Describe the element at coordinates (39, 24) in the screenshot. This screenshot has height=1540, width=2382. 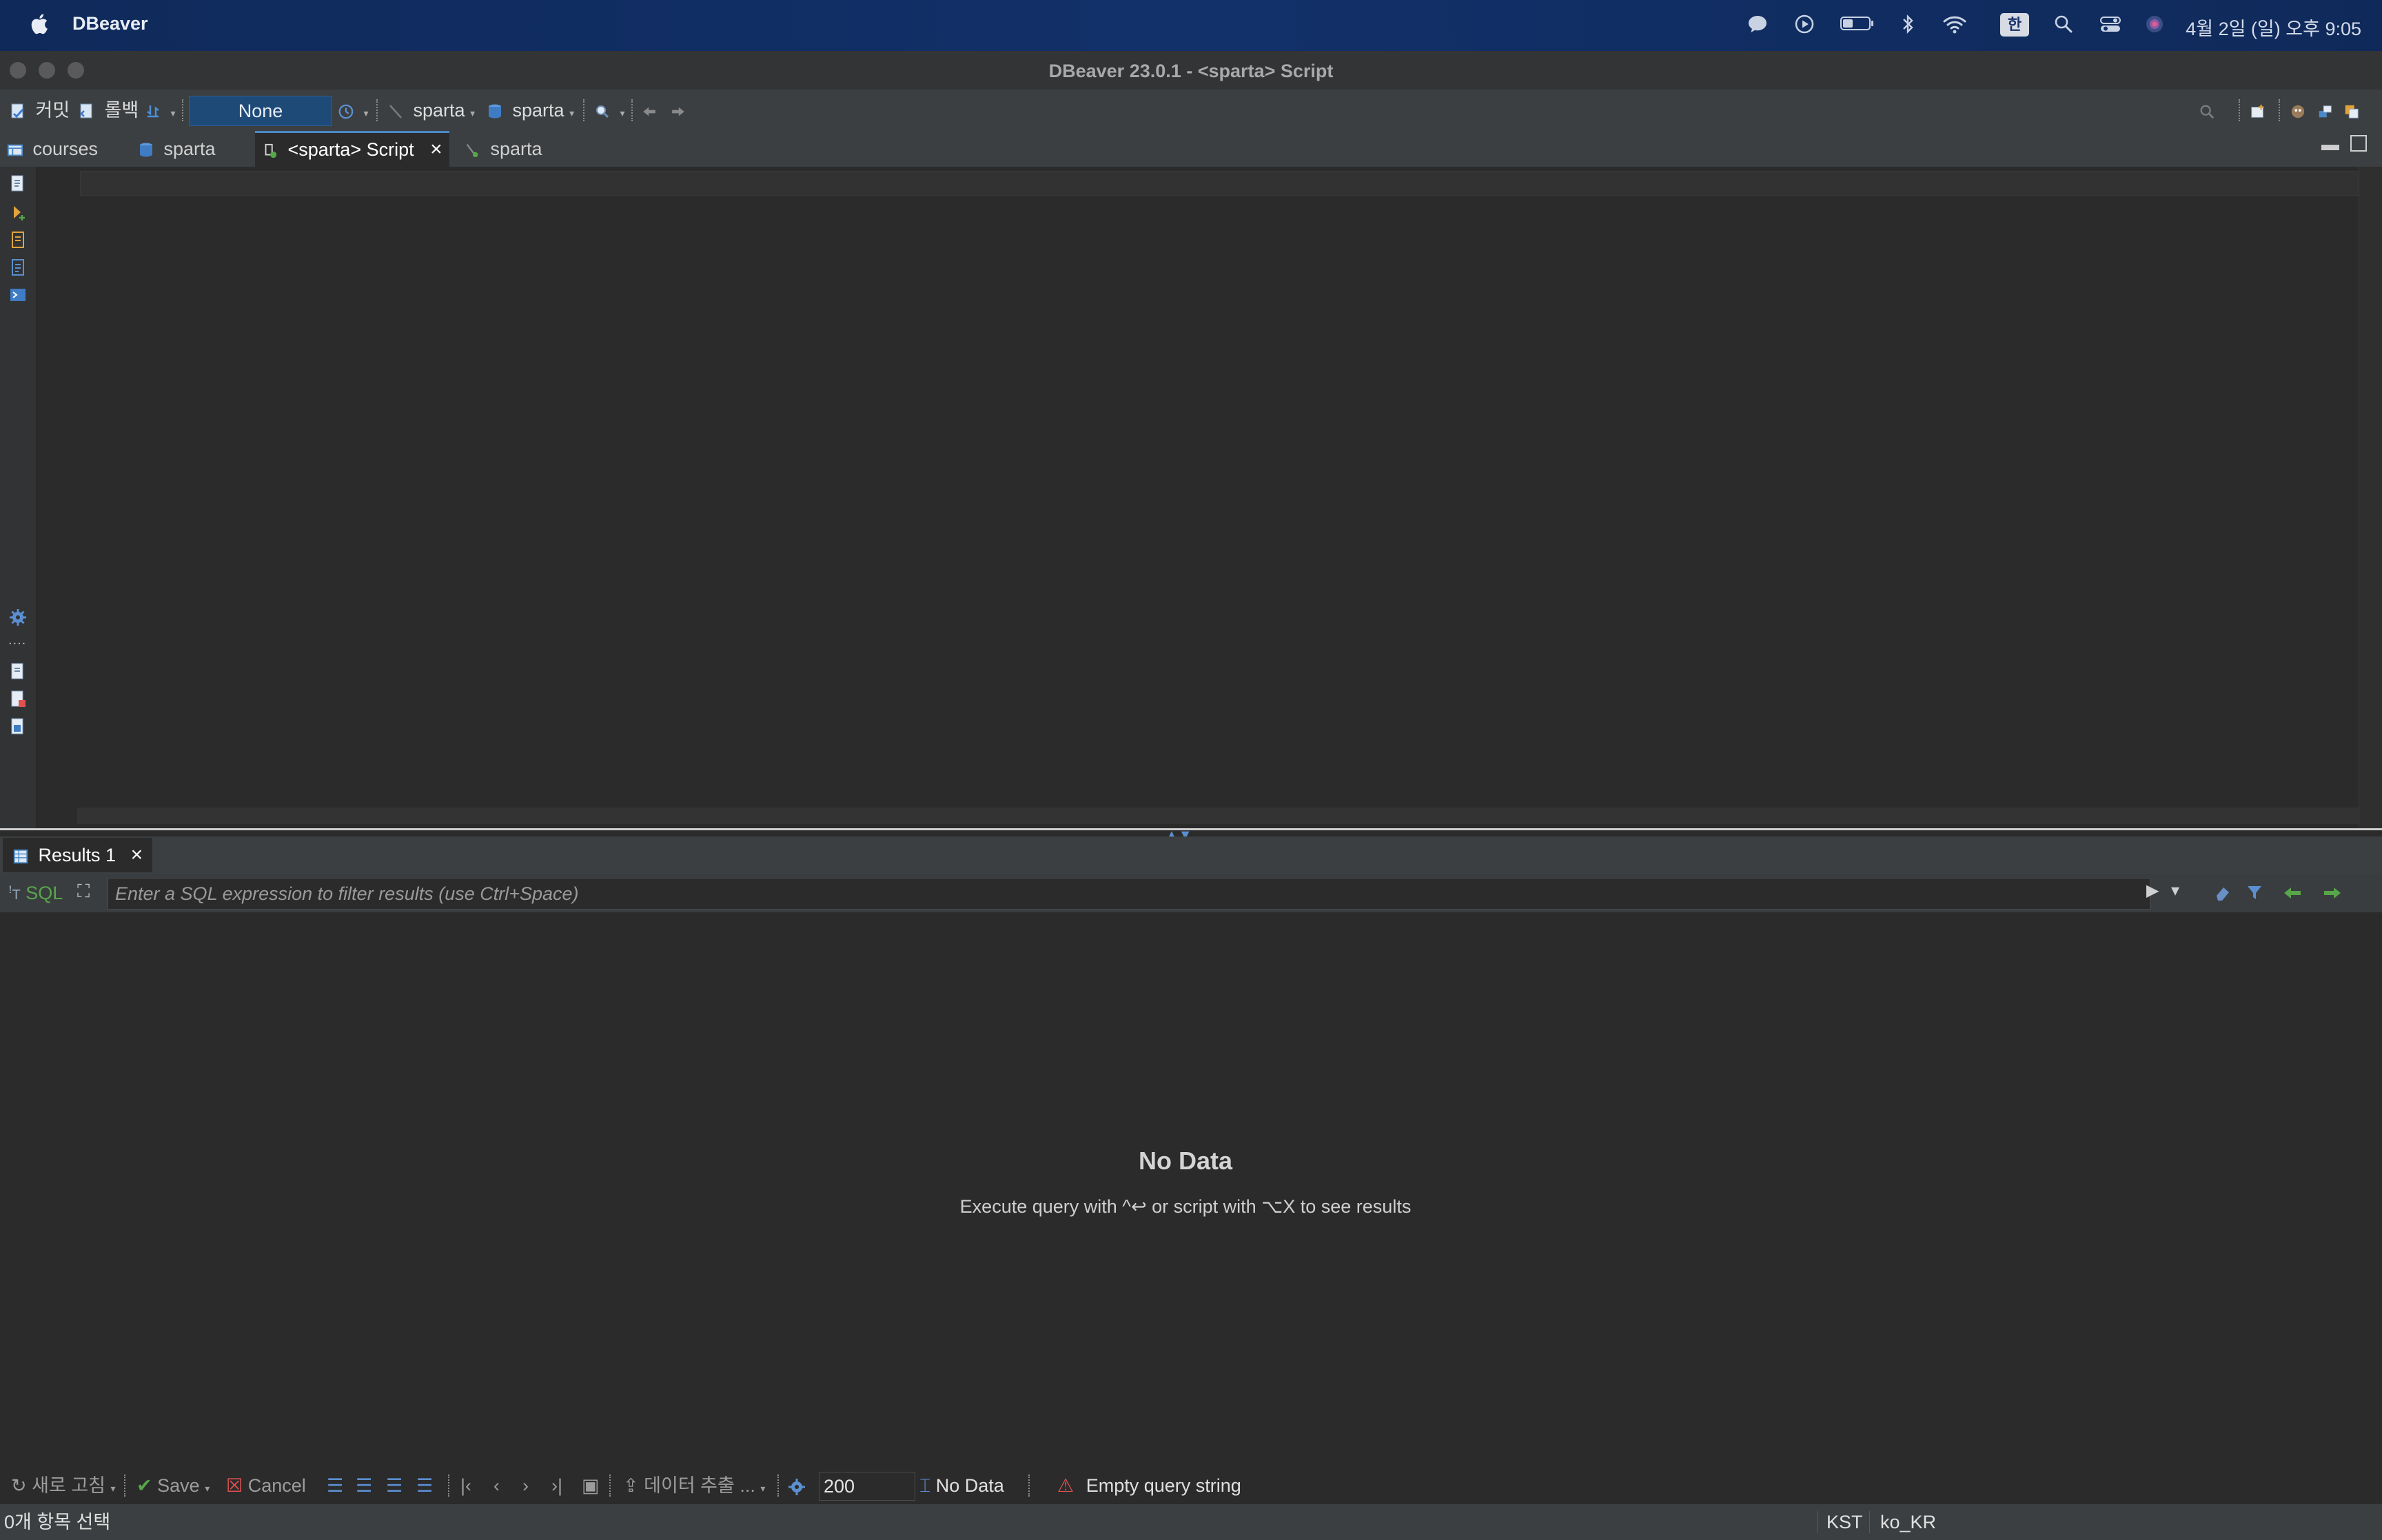
I see `apple-logo-icon` at that location.